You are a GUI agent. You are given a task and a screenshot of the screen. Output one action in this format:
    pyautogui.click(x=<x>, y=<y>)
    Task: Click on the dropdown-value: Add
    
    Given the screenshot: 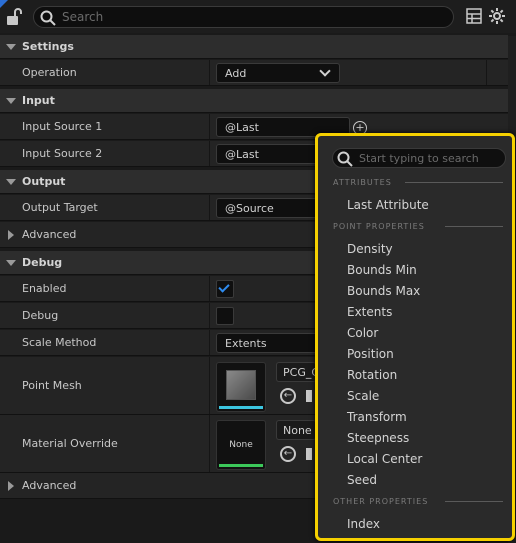 What is the action you would take?
    pyautogui.click(x=236, y=73)
    